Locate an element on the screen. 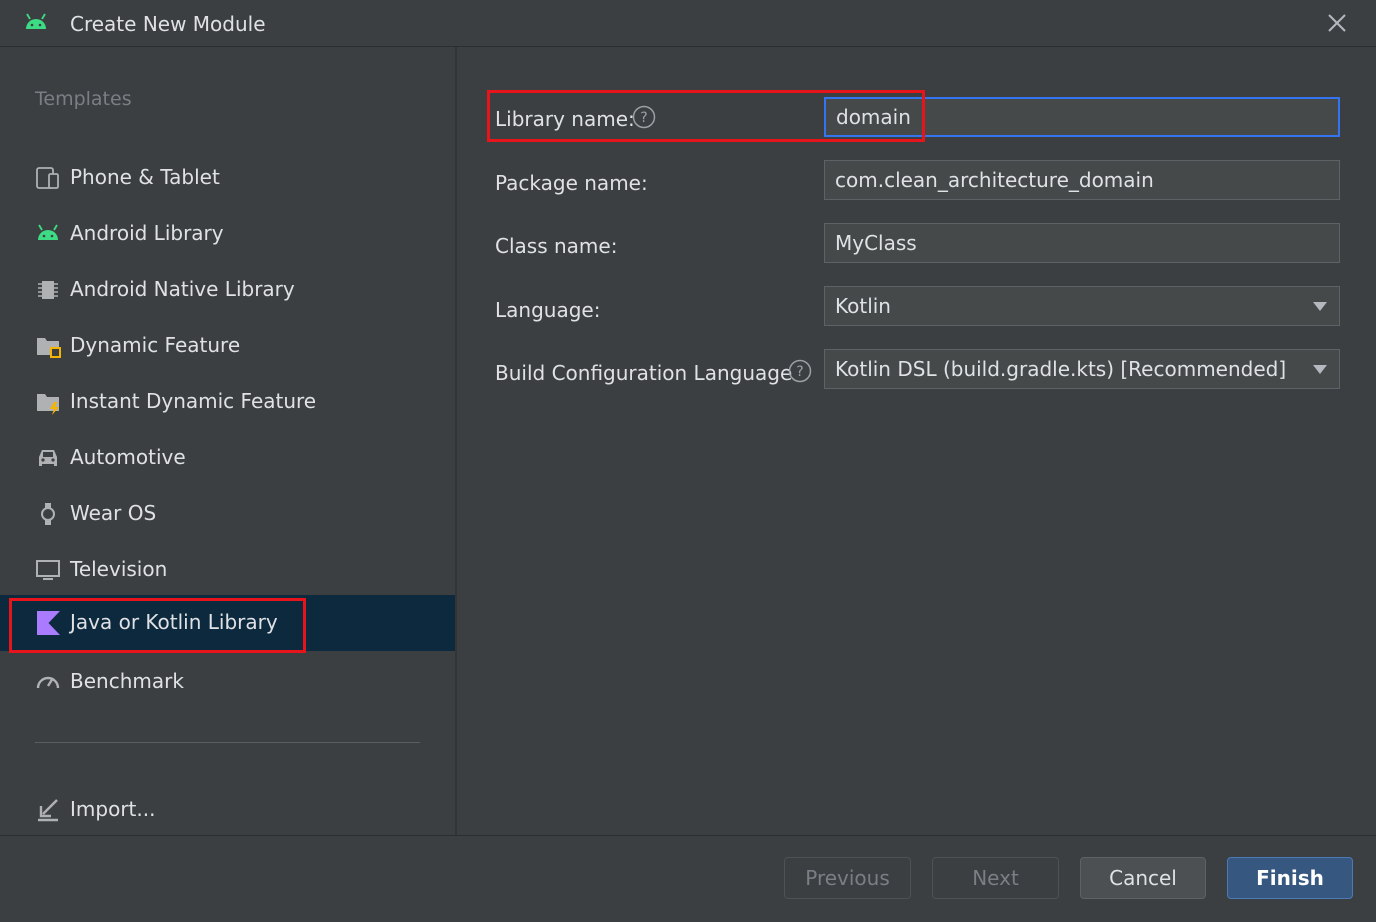 This screenshot has width=1376, height=922. library-name-label: Library name: is located at coordinates (565, 119).